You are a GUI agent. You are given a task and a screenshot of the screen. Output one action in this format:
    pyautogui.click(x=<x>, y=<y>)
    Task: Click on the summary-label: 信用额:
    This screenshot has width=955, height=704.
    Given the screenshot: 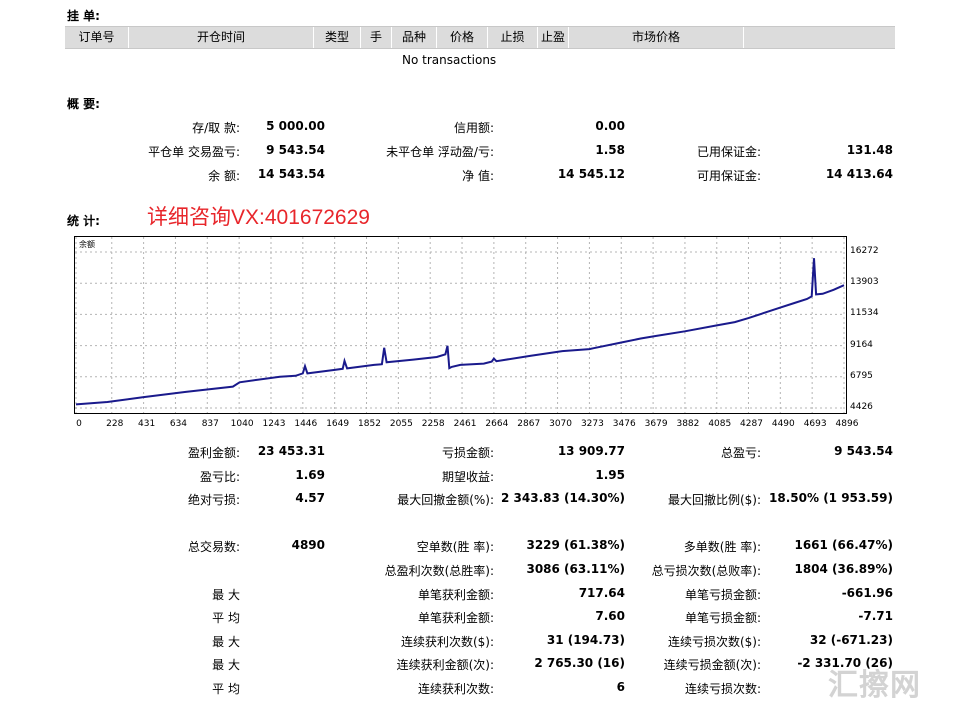 What is the action you would take?
    pyautogui.click(x=473, y=128)
    